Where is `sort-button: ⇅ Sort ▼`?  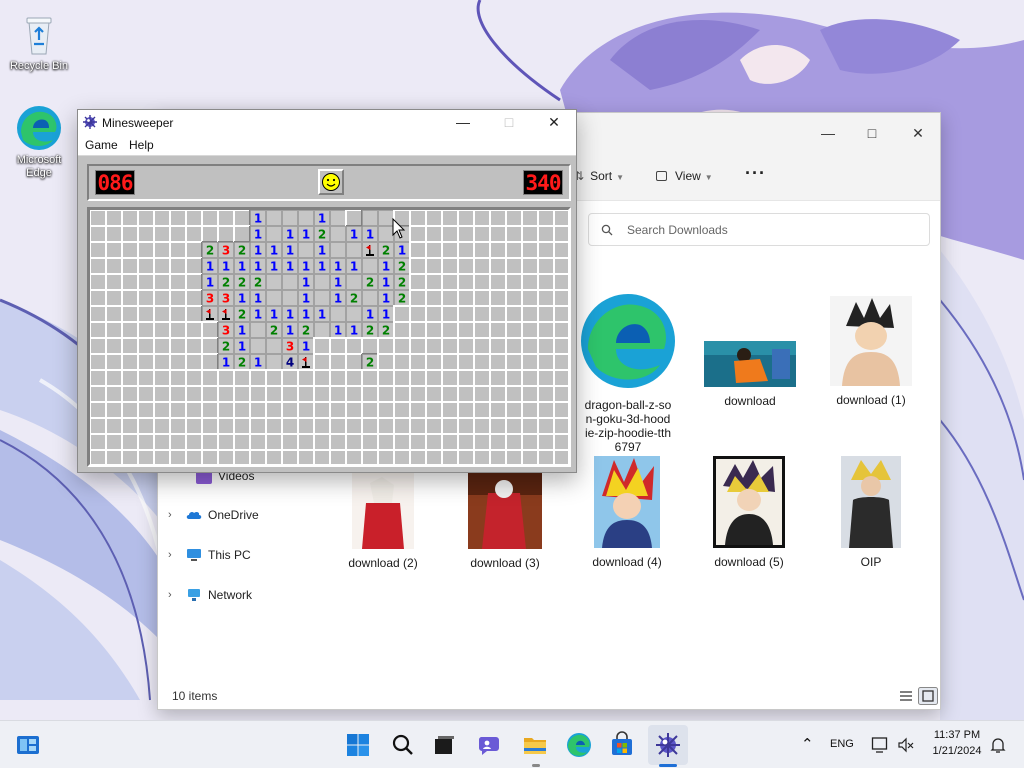 sort-button: ⇅ Sort ▼ is located at coordinates (599, 176).